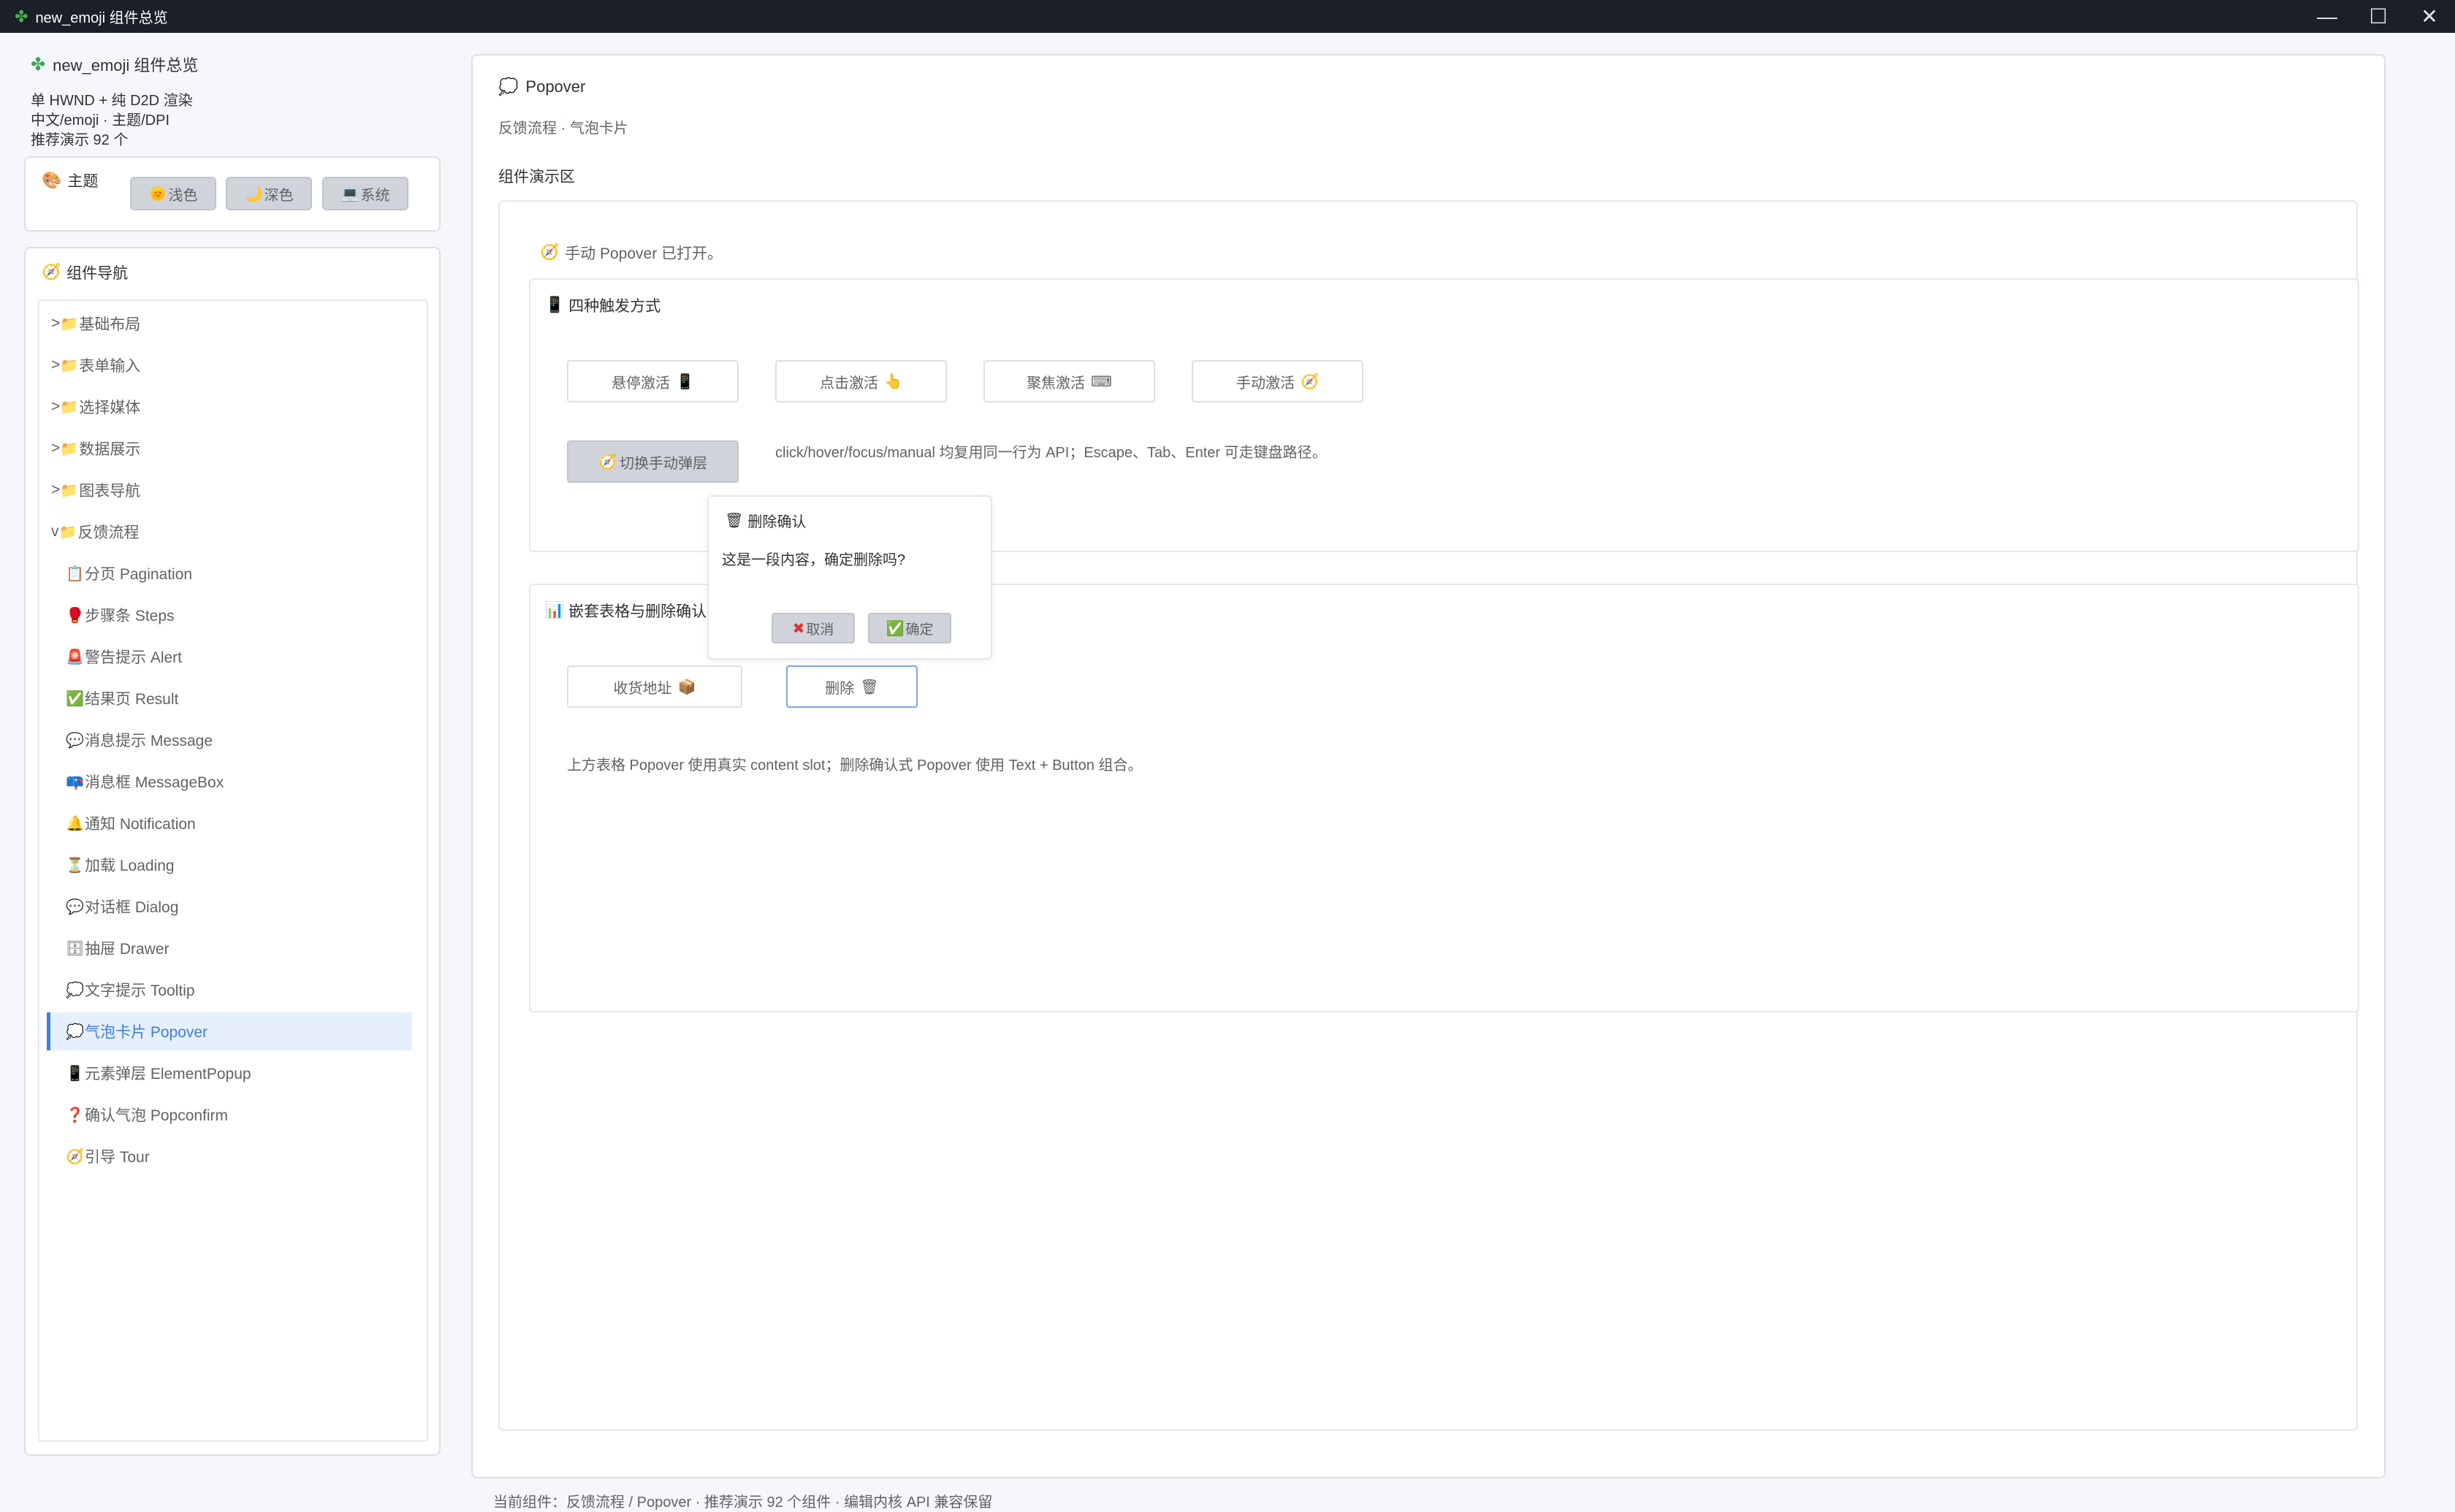 The width and height of the screenshot is (2455, 1512). Describe the element at coordinates (541, 86) in the screenshot. I see `page-title: 💭 Popover` at that location.